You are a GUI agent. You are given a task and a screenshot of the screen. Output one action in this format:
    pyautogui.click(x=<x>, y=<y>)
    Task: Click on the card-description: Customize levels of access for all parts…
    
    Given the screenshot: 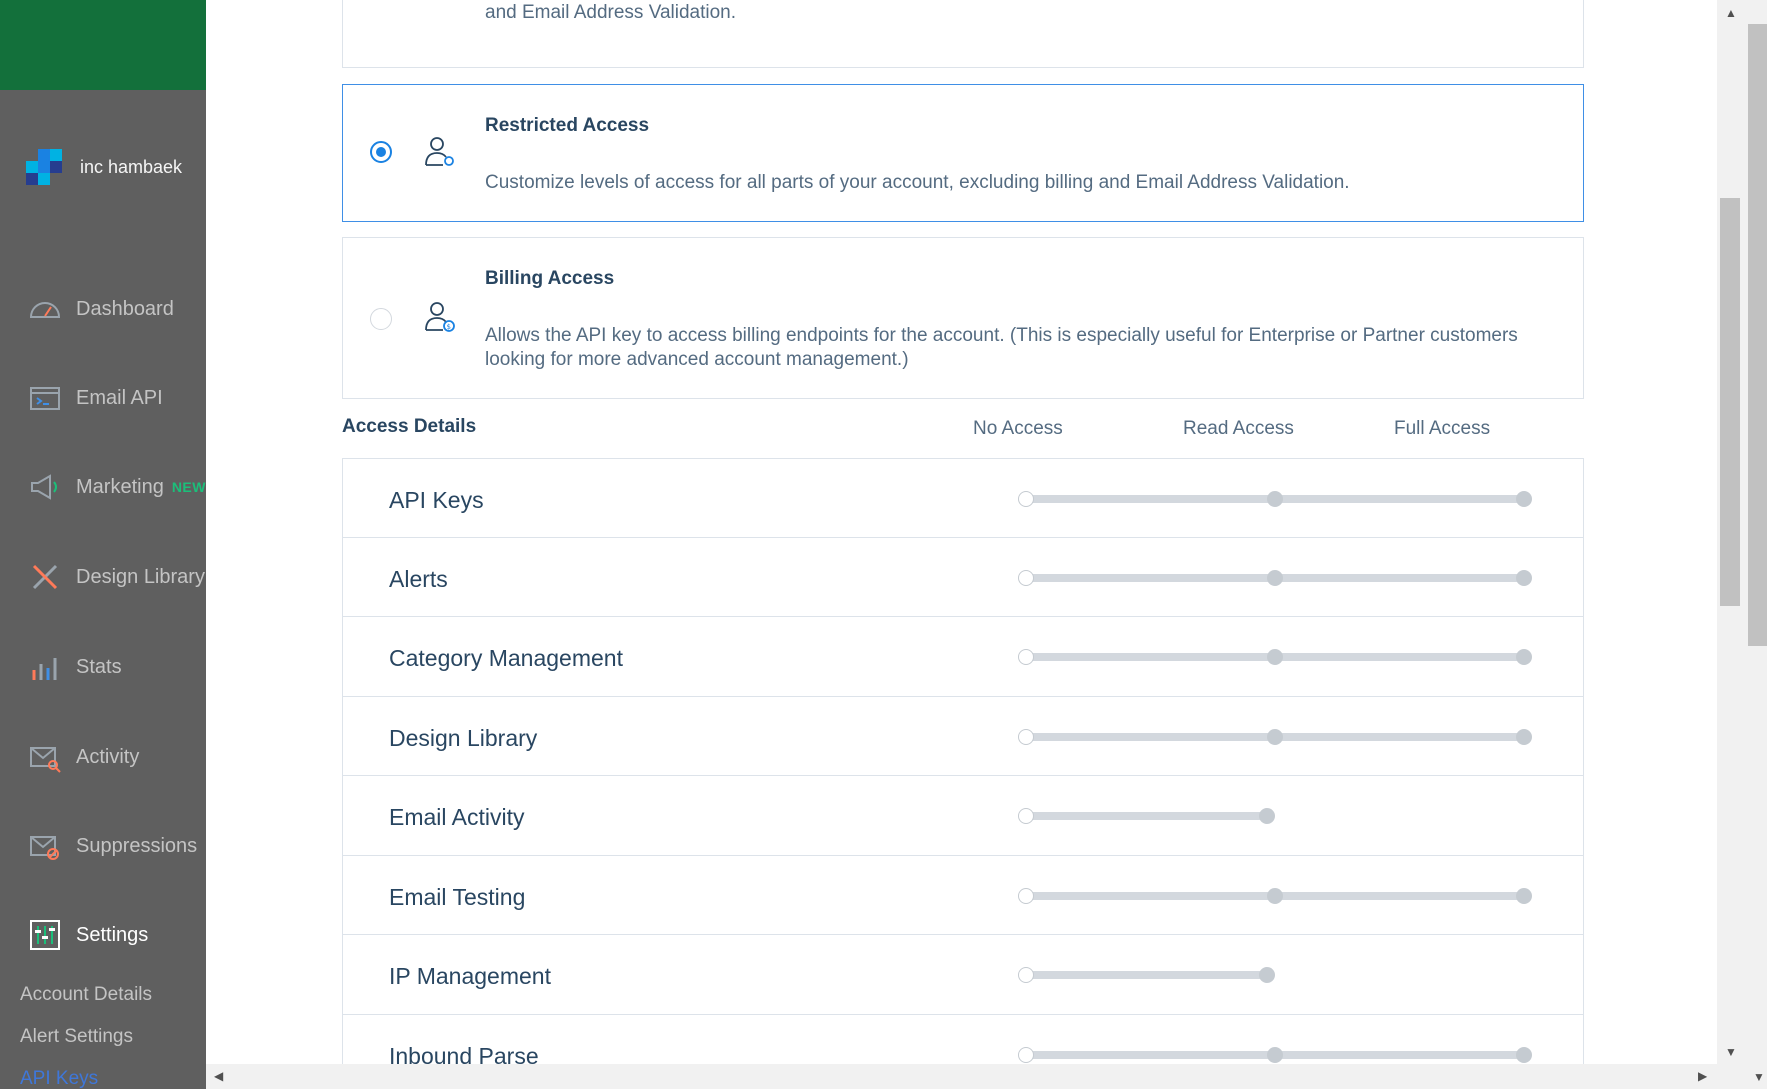 What is the action you would take?
    pyautogui.click(x=917, y=182)
    